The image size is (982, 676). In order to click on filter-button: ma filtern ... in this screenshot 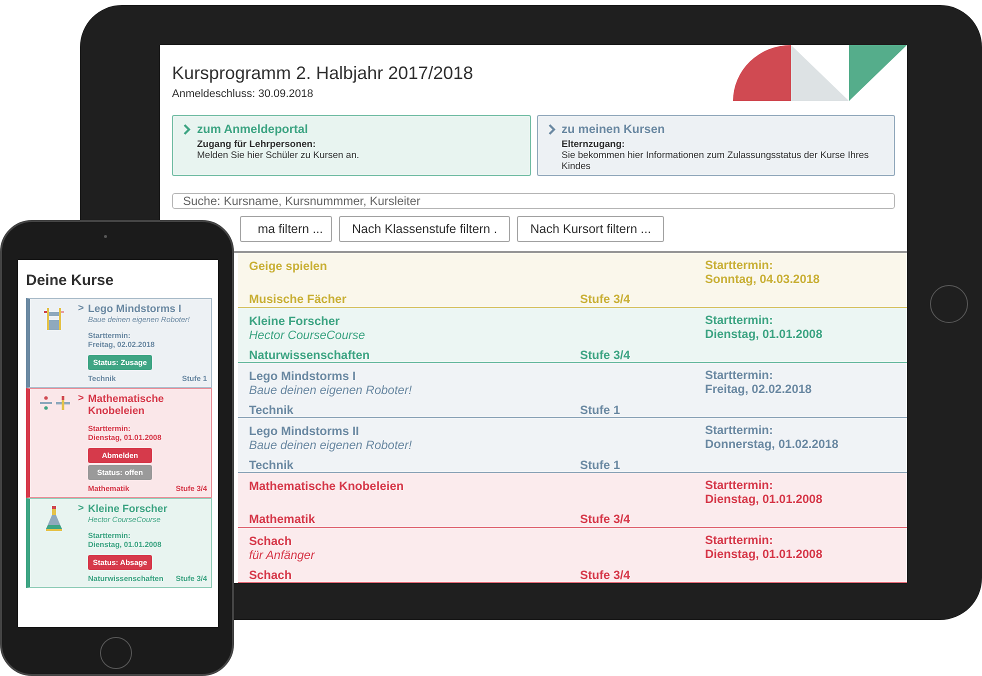, I will do `click(286, 229)`.